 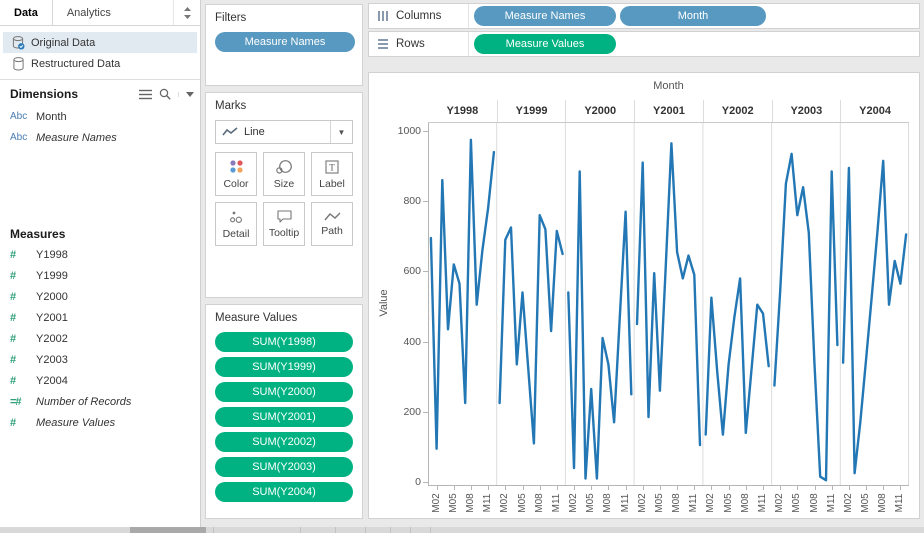 I want to click on measure-field-y2002: # Y2002, so click(x=100, y=338).